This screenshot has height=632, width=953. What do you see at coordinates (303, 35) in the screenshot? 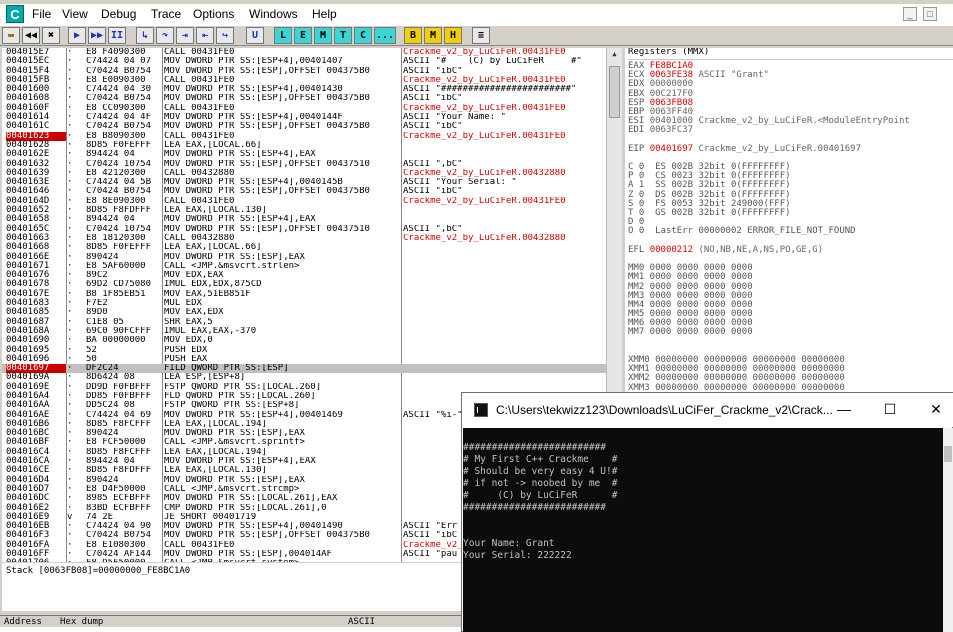
I see `modules-window-button: E` at bounding box center [303, 35].